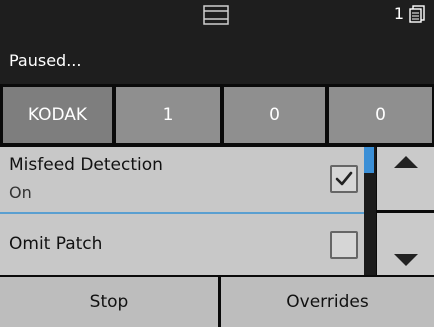 This screenshot has width=434, height=327. Describe the element at coordinates (406, 260) in the screenshot. I see `arrow-down-icon` at that location.